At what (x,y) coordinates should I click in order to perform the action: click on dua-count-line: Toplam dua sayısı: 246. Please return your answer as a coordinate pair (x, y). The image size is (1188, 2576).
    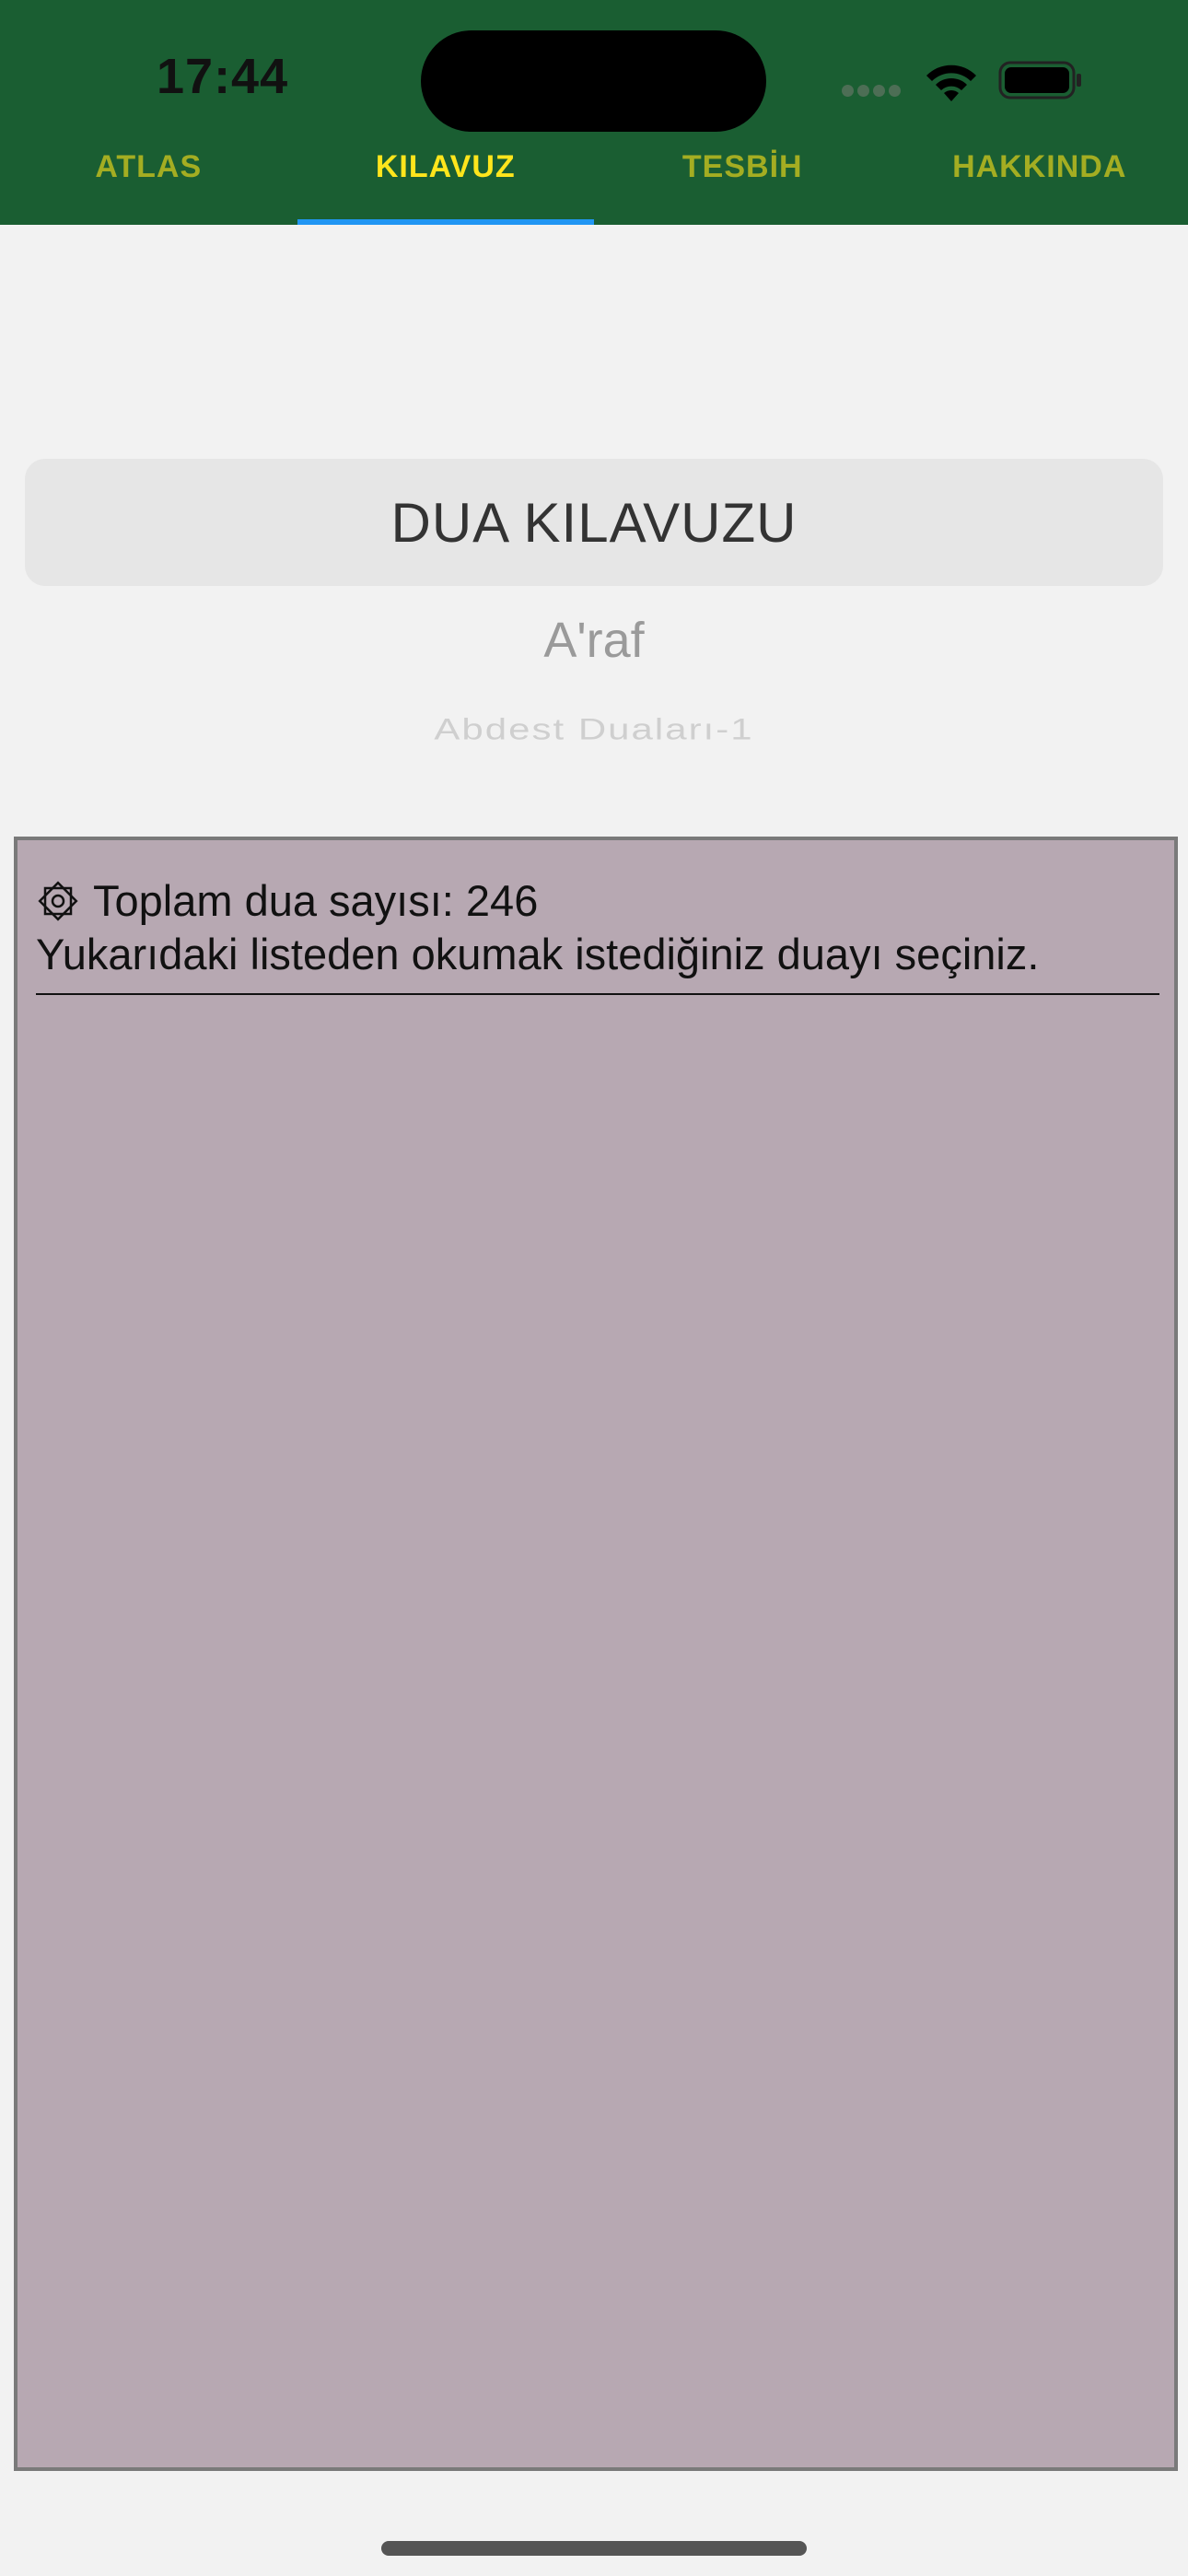
    Looking at the image, I should click on (287, 901).